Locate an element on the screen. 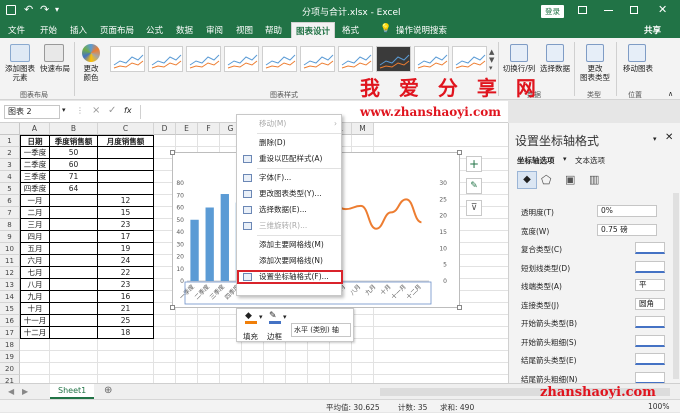 The image size is (680, 413). select-data-button: 选择数据 is located at coordinates (555, 68).